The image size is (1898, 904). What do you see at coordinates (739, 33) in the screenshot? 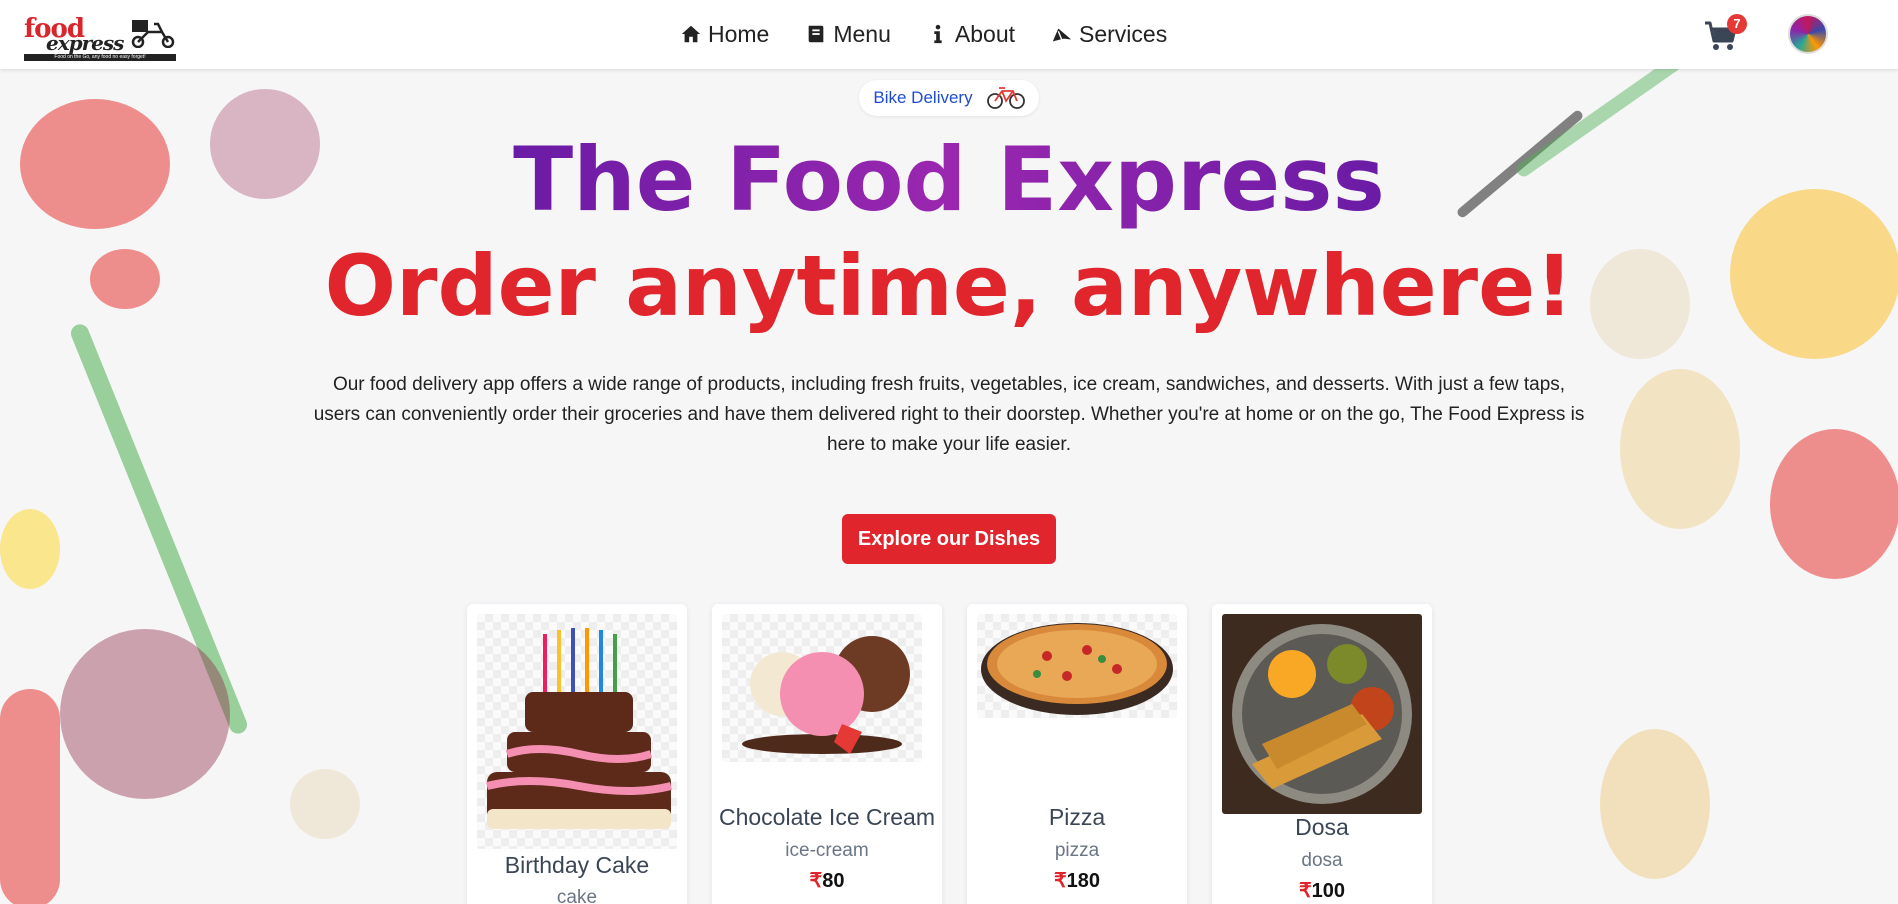
I see `nav-home-label: Home` at bounding box center [739, 33].